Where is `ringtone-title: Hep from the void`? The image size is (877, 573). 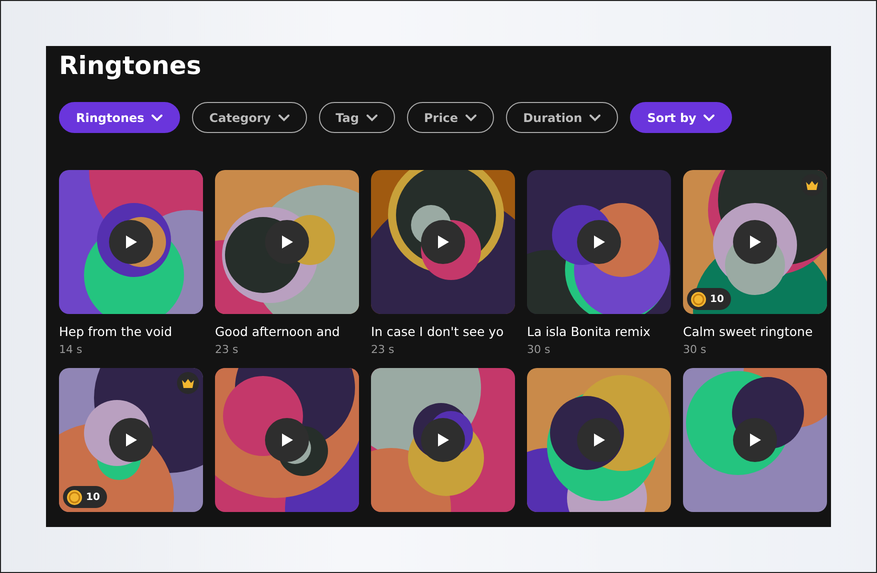
ringtone-title: Hep from the void is located at coordinates (131, 331).